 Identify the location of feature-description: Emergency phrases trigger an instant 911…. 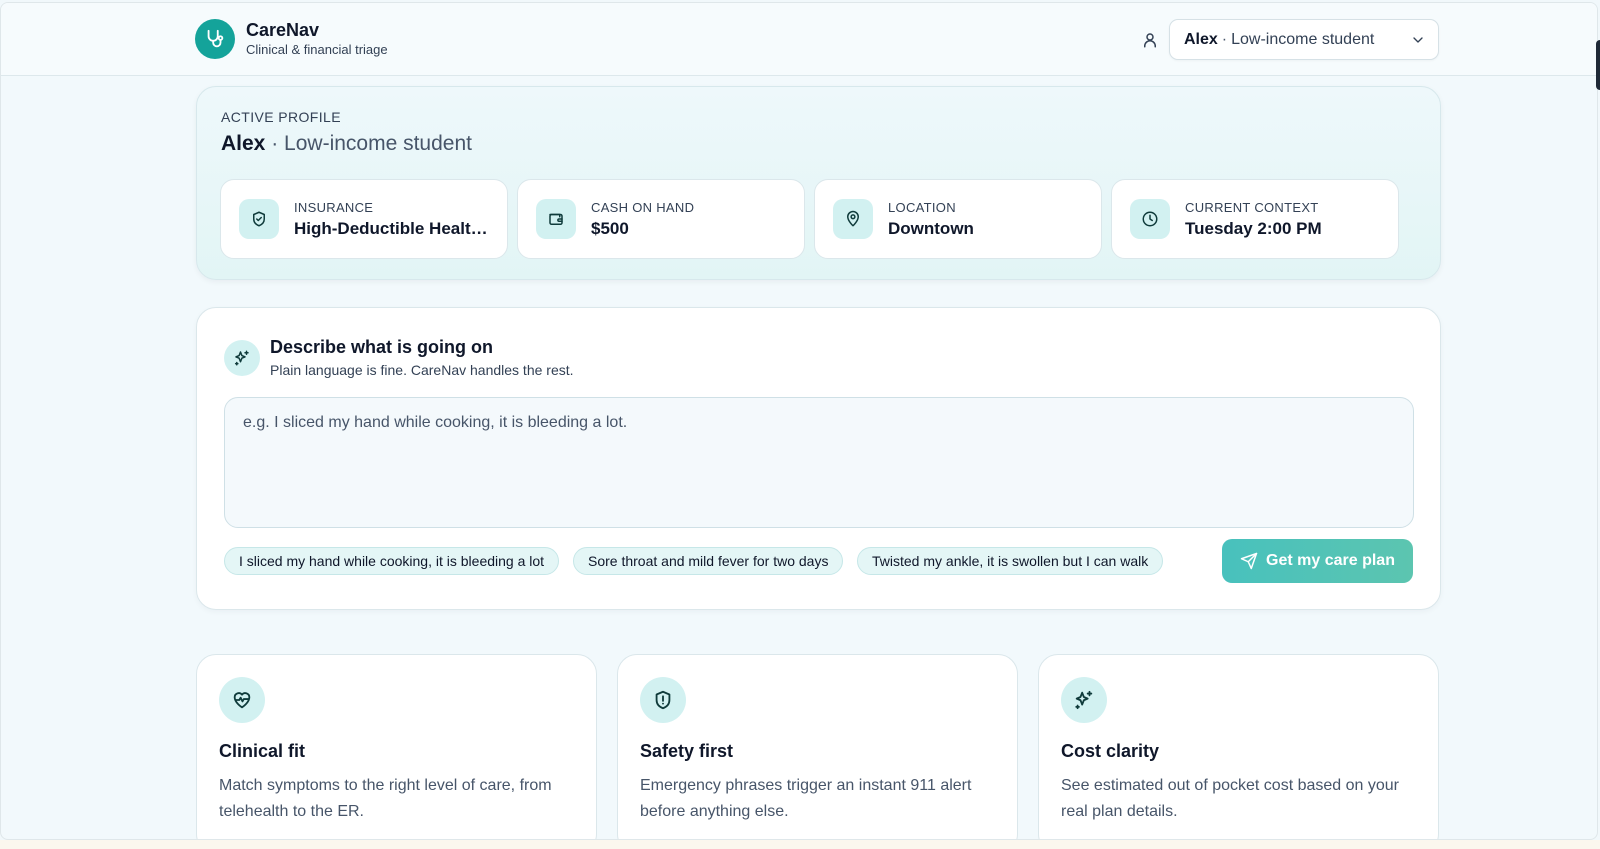
(806, 798).